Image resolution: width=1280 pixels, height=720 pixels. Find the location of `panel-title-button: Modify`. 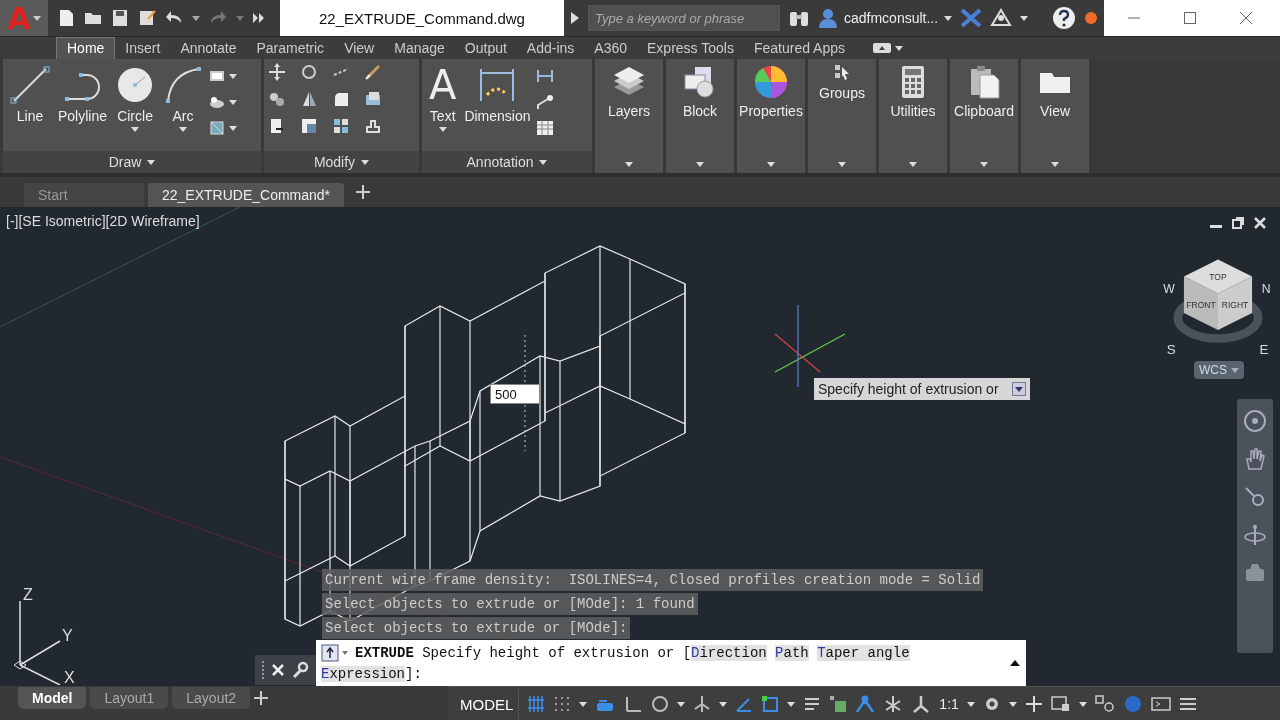

panel-title-button: Modify is located at coordinates (341, 162).